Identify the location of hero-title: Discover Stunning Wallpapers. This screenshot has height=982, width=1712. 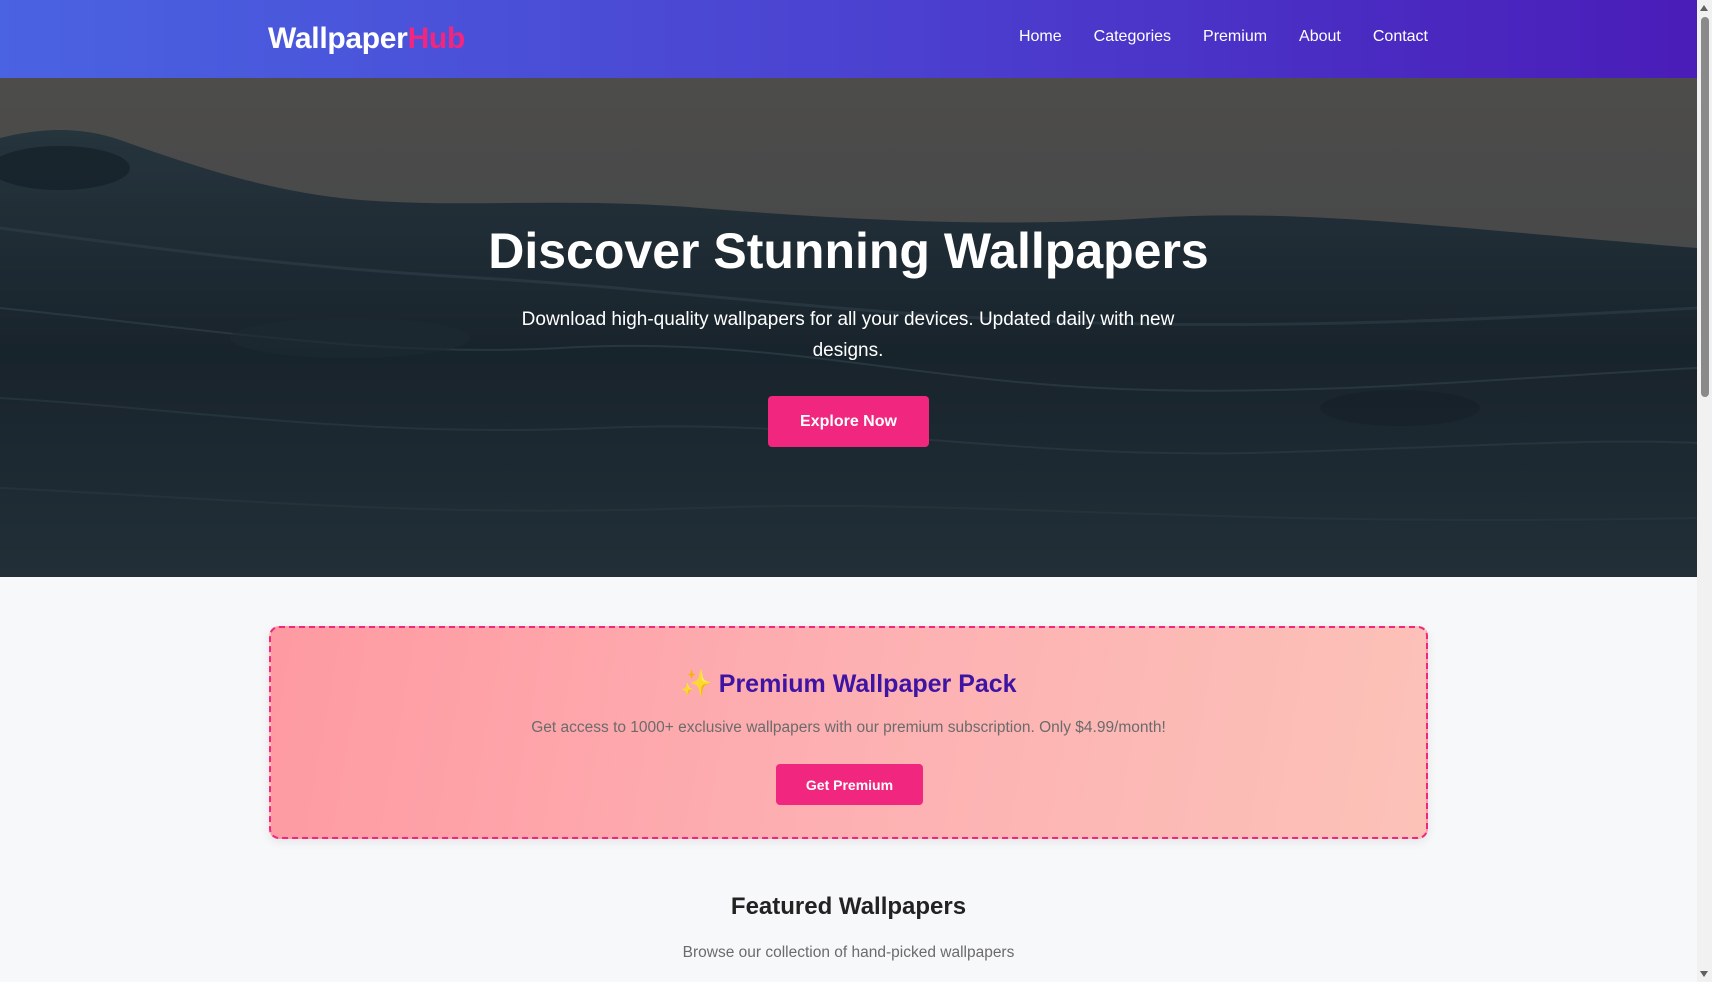
(848, 251).